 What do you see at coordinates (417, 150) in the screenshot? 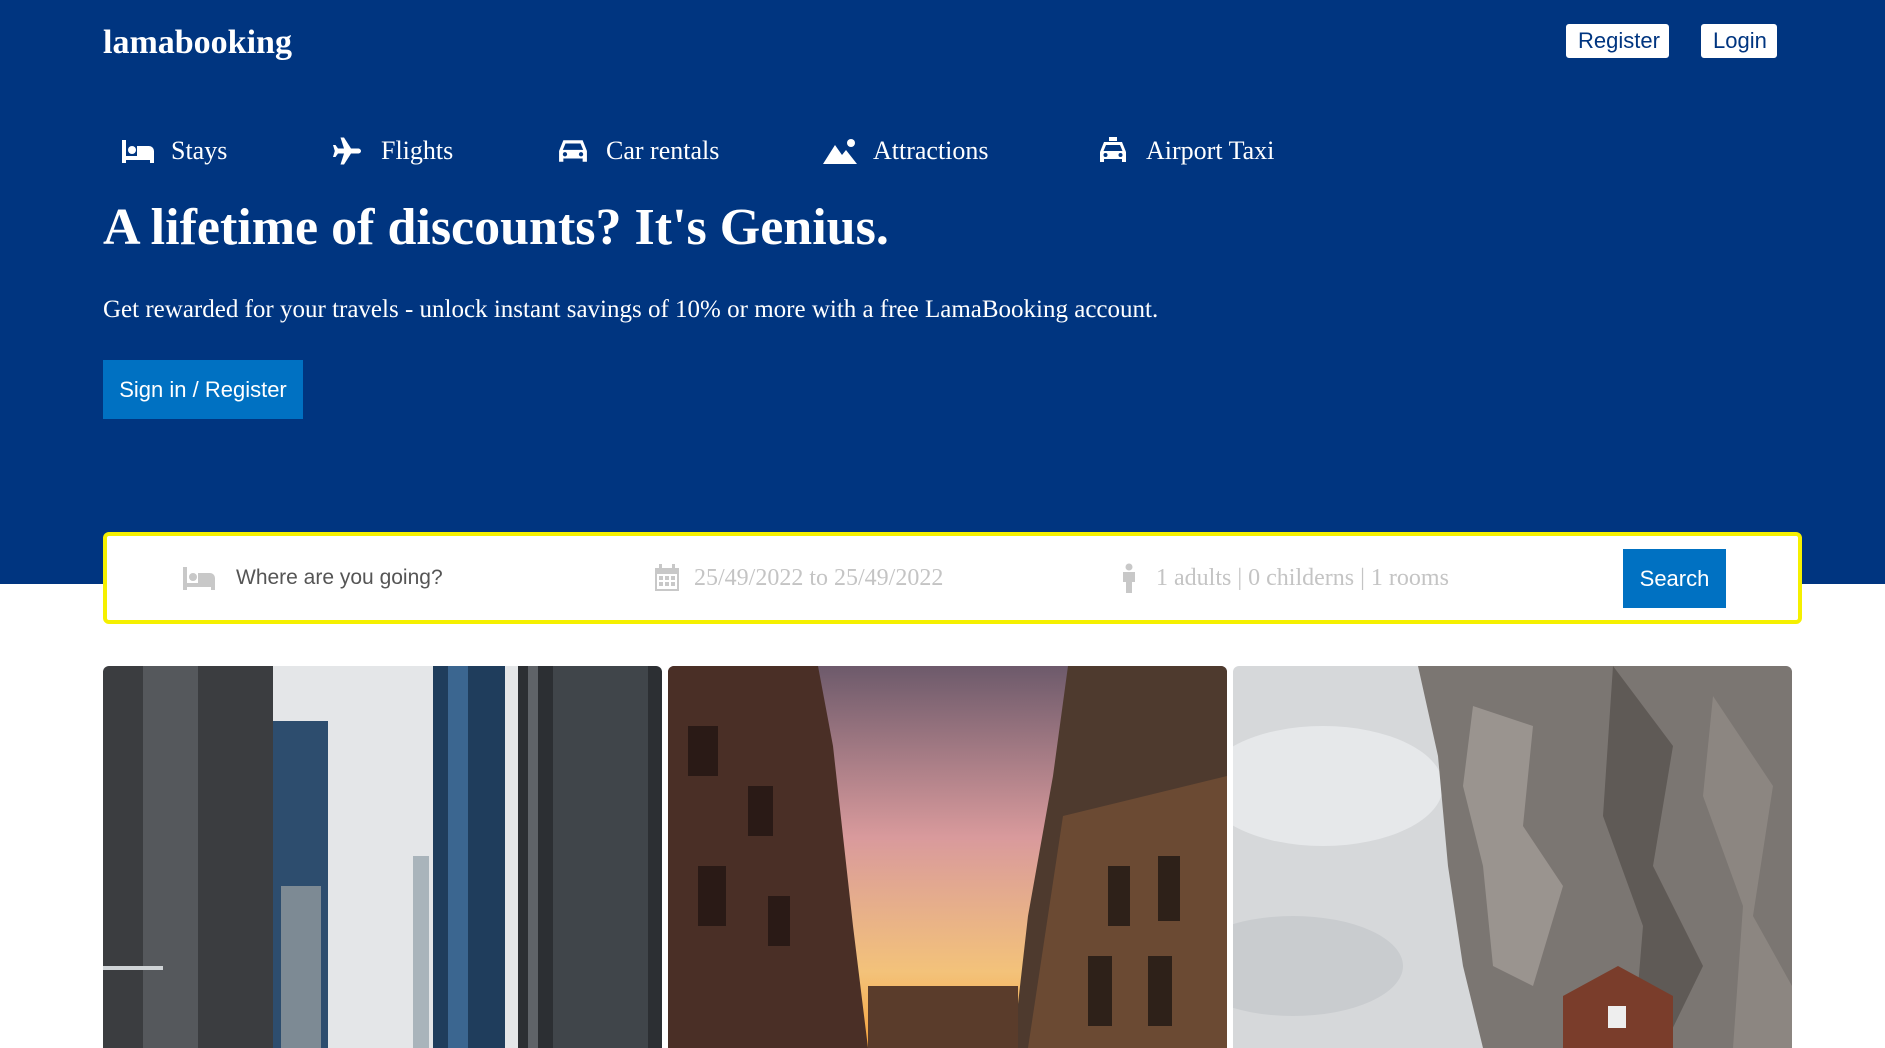
I see `nav-label: Flights` at bounding box center [417, 150].